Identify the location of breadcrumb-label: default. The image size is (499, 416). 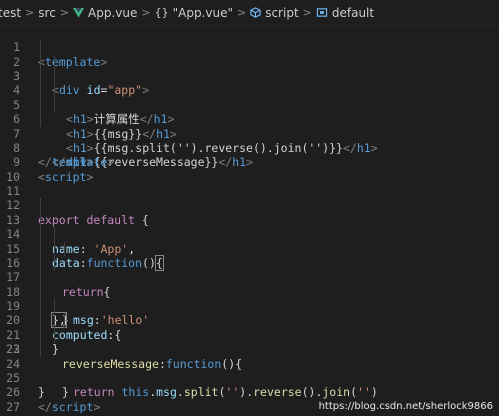
(353, 12).